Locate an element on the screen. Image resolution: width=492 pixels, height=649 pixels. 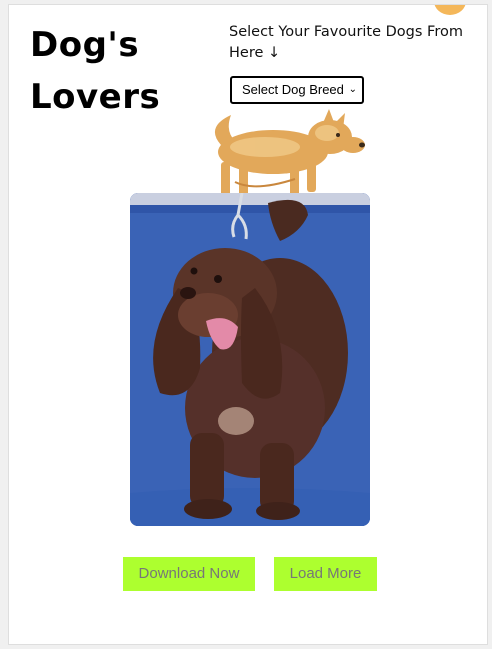
dog-breed-select: Select Dog Breed ⌄ is located at coordinates (297, 90).